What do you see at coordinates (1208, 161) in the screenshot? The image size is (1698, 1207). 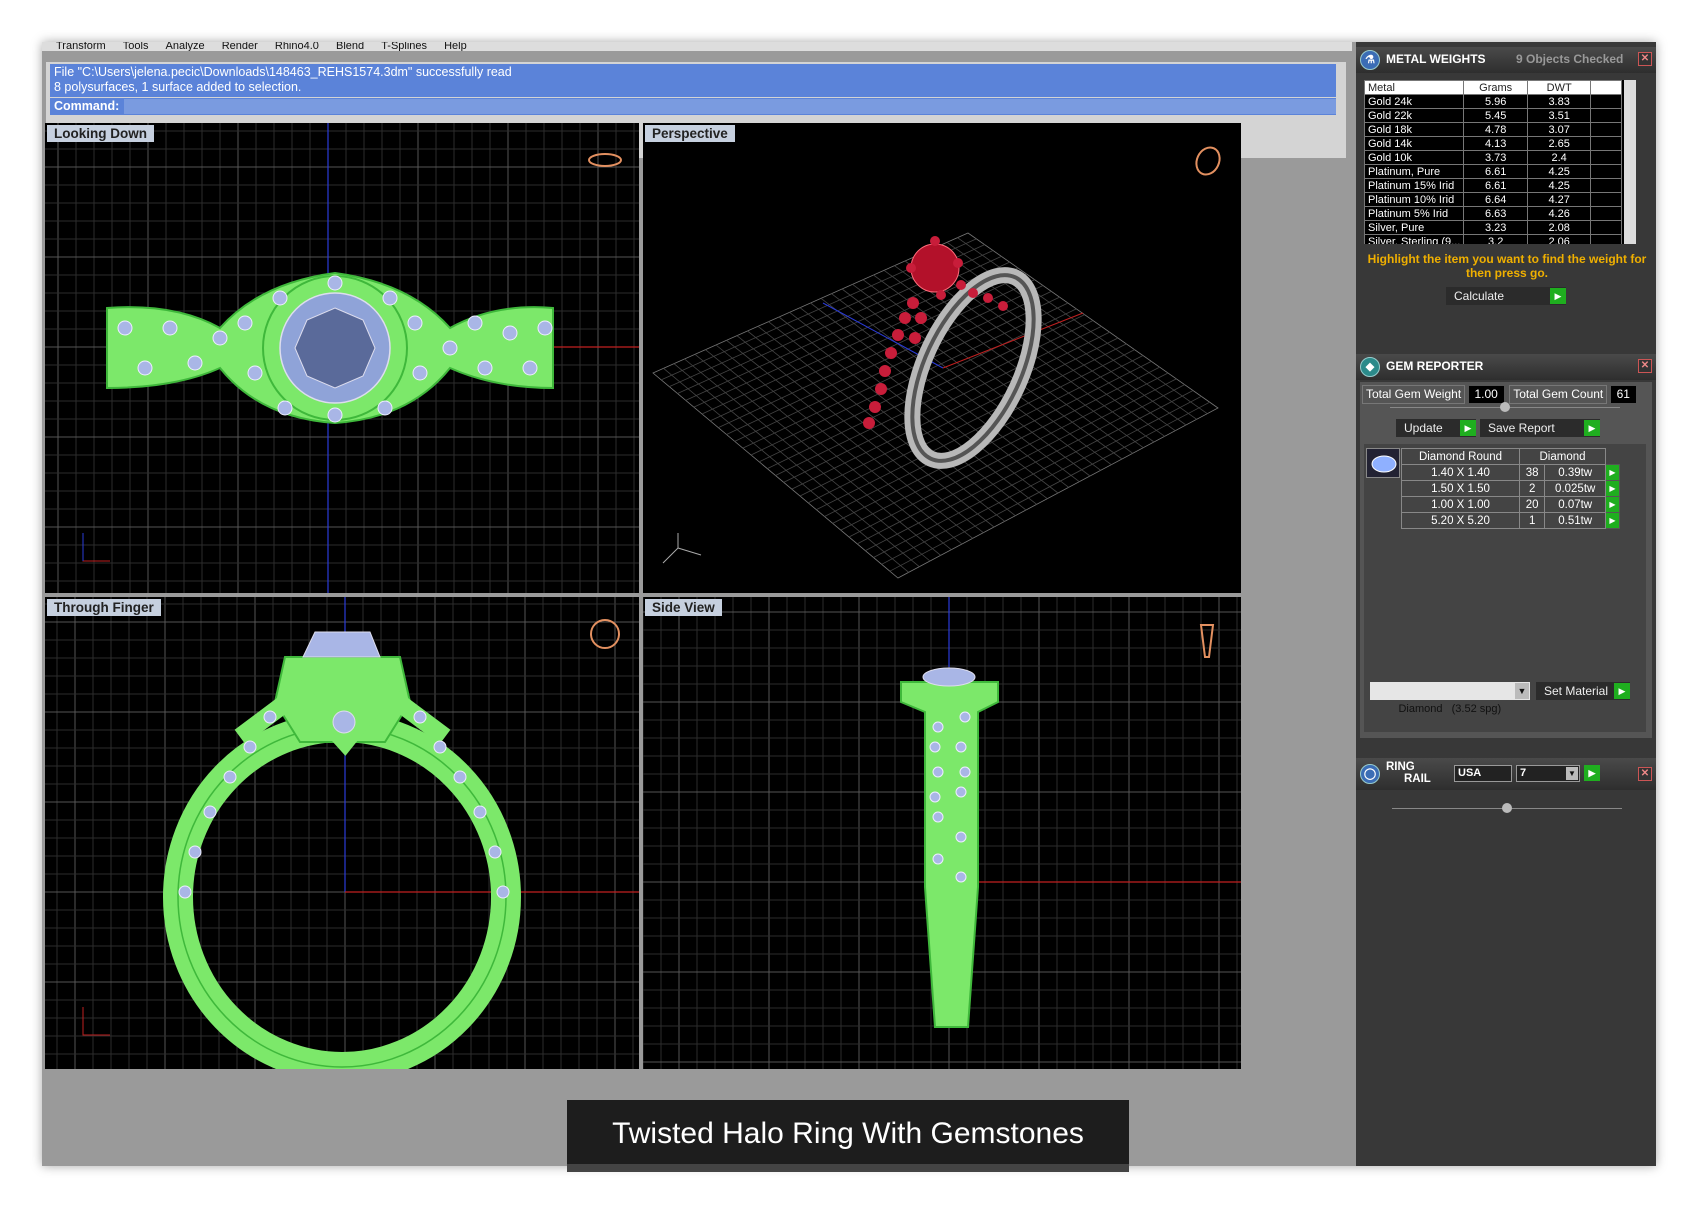 I see `view-cube-icon` at bounding box center [1208, 161].